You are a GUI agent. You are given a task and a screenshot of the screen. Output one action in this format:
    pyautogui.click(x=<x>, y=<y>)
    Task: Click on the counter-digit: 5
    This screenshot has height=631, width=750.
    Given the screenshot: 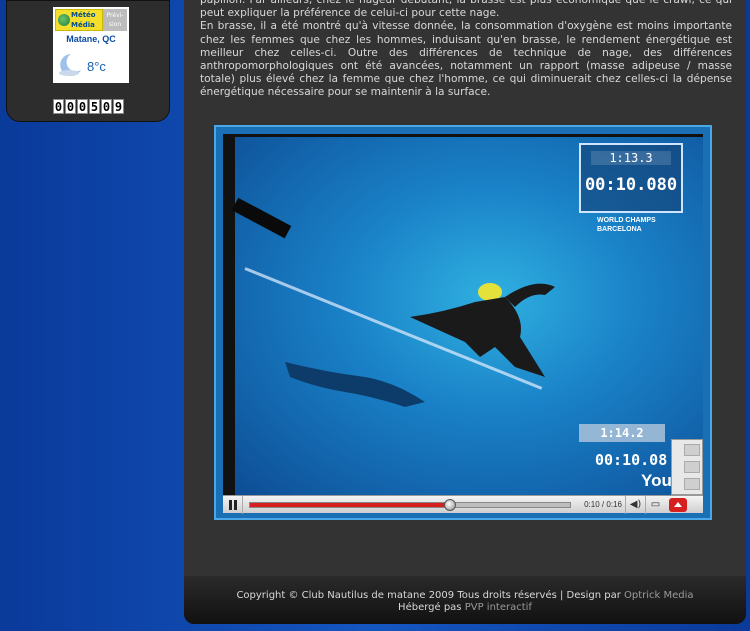 What is the action you would take?
    pyautogui.click(x=94, y=106)
    